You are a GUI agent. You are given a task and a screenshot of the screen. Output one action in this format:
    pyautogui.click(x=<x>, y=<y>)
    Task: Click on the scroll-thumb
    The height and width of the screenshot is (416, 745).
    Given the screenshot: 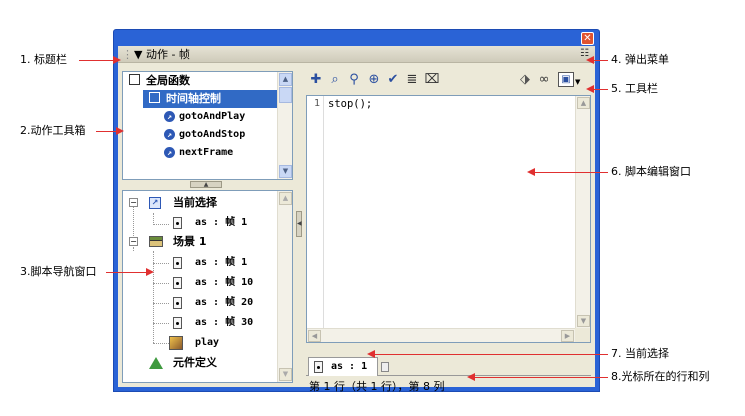 What is the action you would take?
    pyautogui.click(x=285, y=95)
    